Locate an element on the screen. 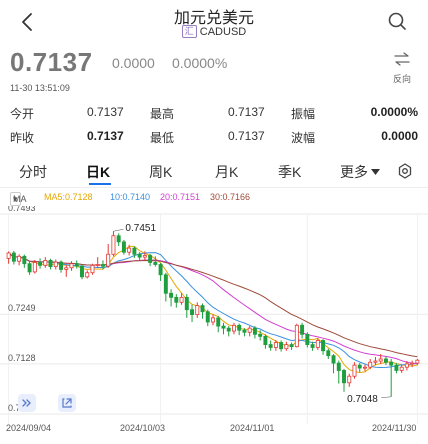 The height and width of the screenshot is (444, 428). indicator-select: MA ▾ is located at coordinates (18, 199).